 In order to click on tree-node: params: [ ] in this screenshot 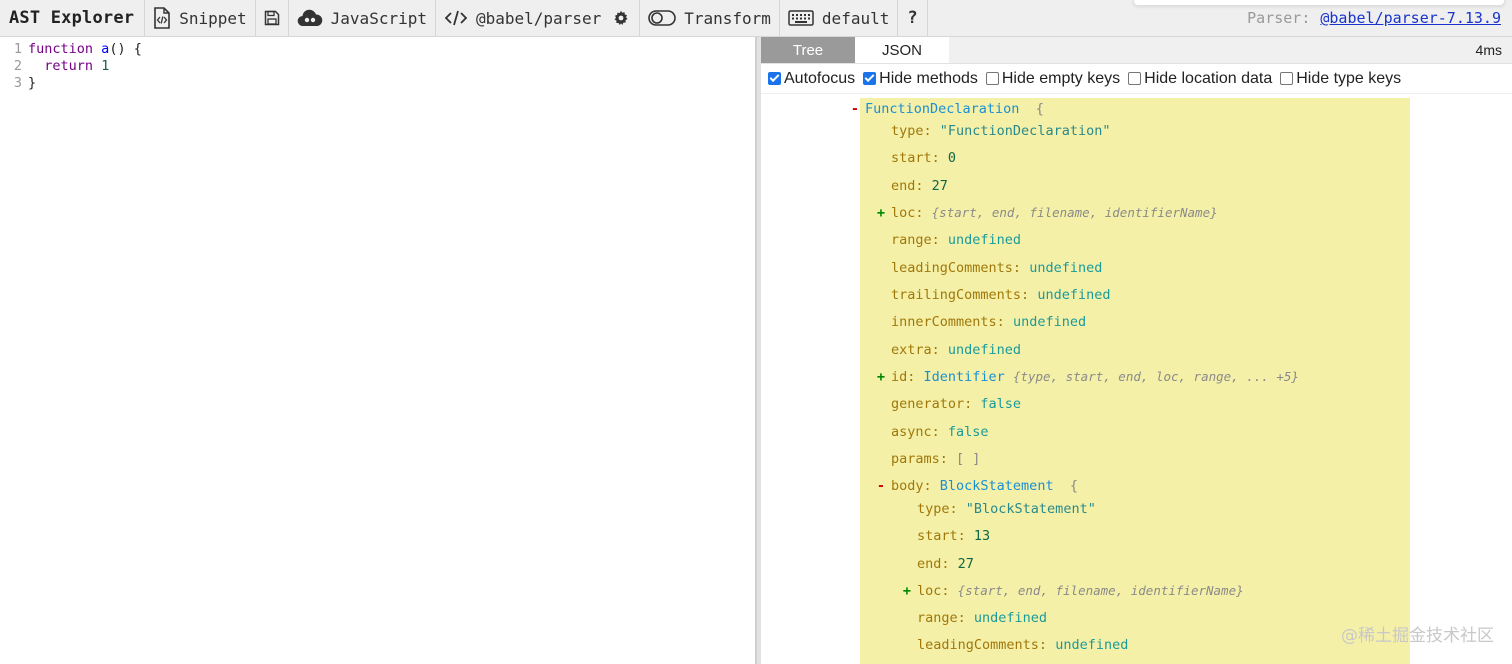, I will do `click(935, 459)`.